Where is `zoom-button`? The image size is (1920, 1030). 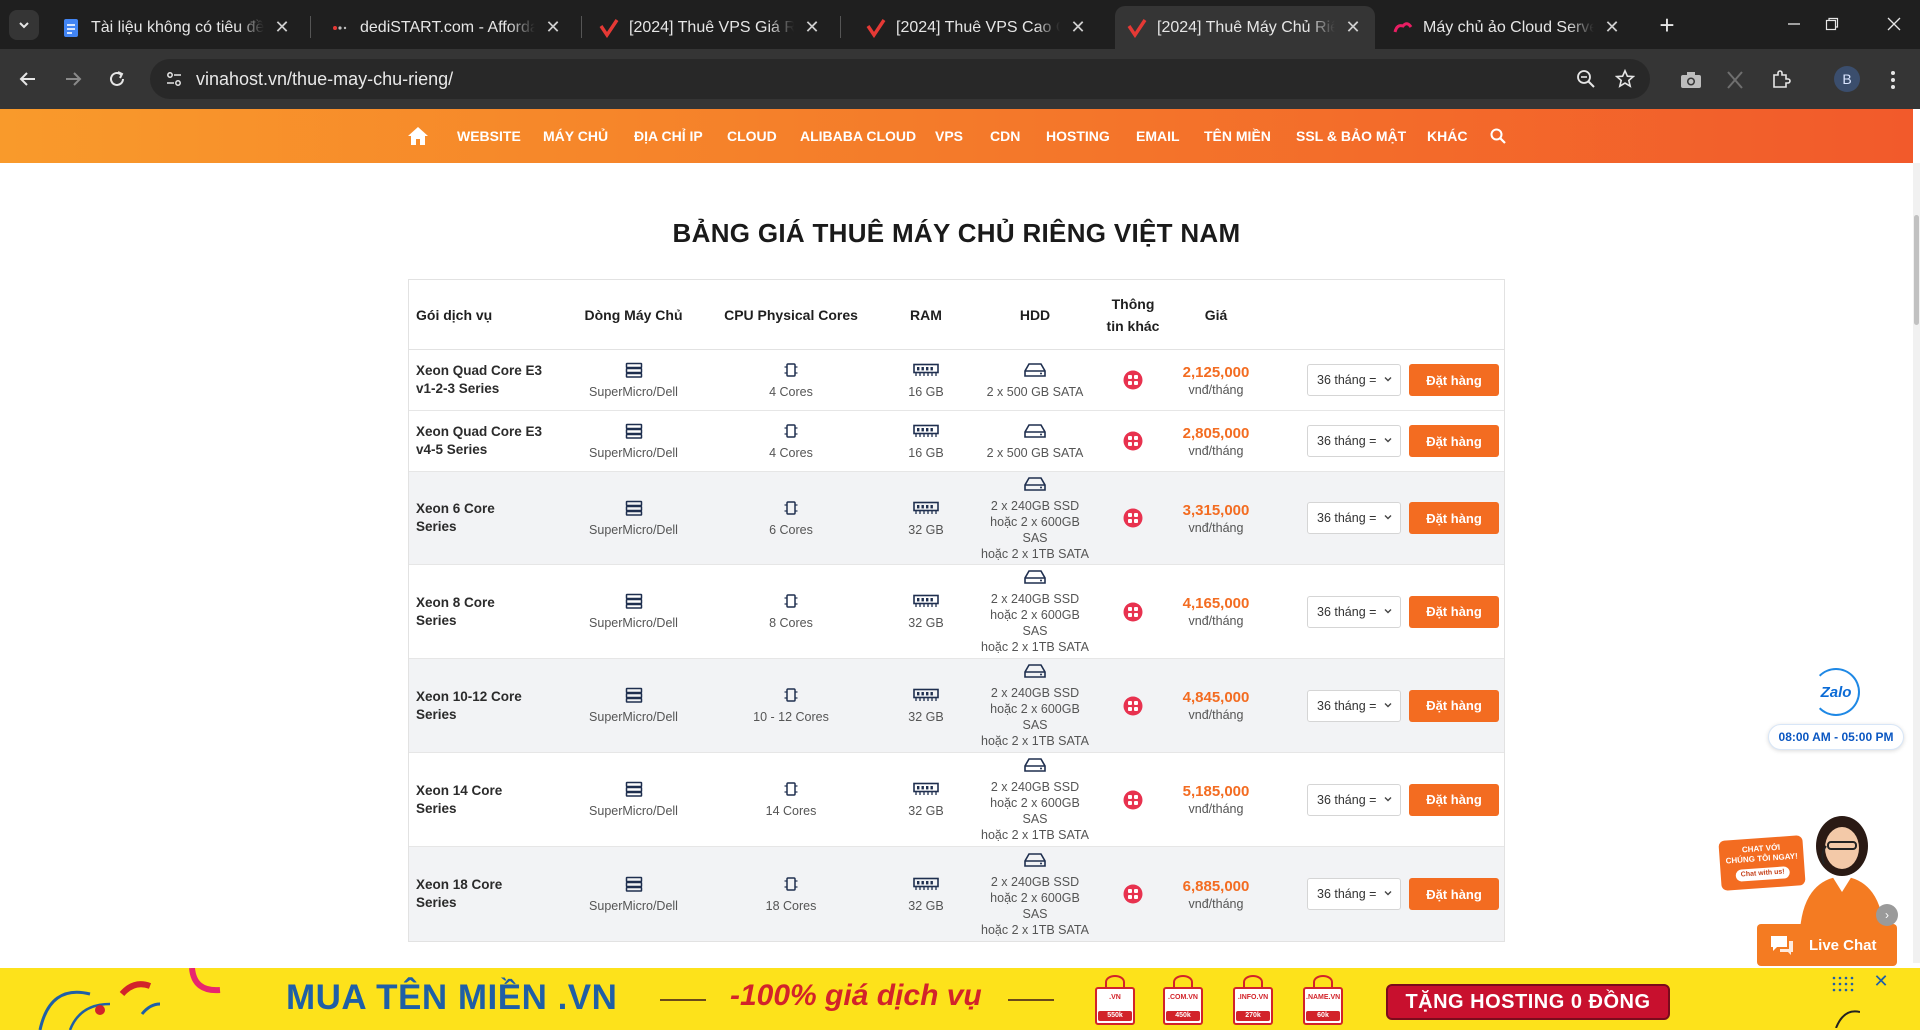 zoom-button is located at coordinates (1586, 79).